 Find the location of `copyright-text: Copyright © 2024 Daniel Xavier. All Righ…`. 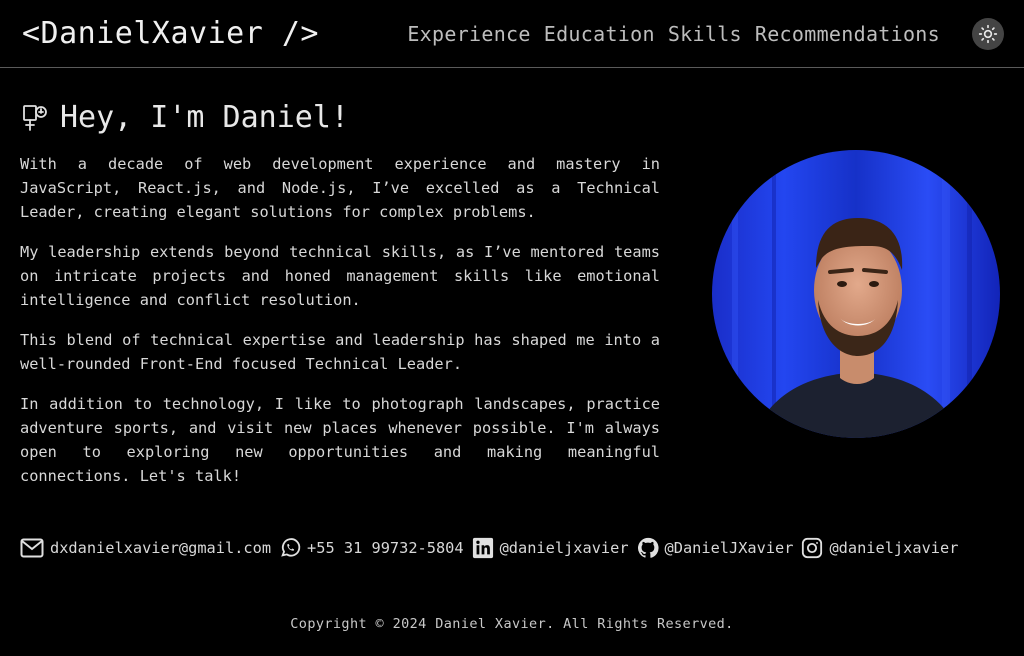

copyright-text: Copyright © 2024 Daniel Xavier. All Righ… is located at coordinates (512, 624).